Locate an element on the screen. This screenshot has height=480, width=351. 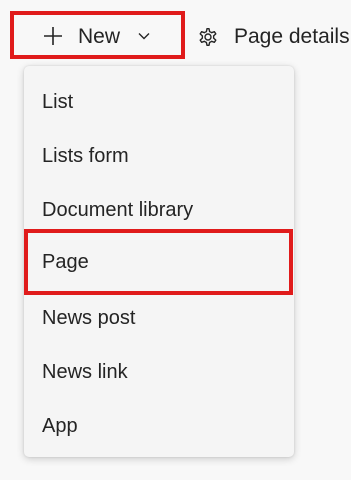
command-bar: New Page details is located at coordinates (175, 33).